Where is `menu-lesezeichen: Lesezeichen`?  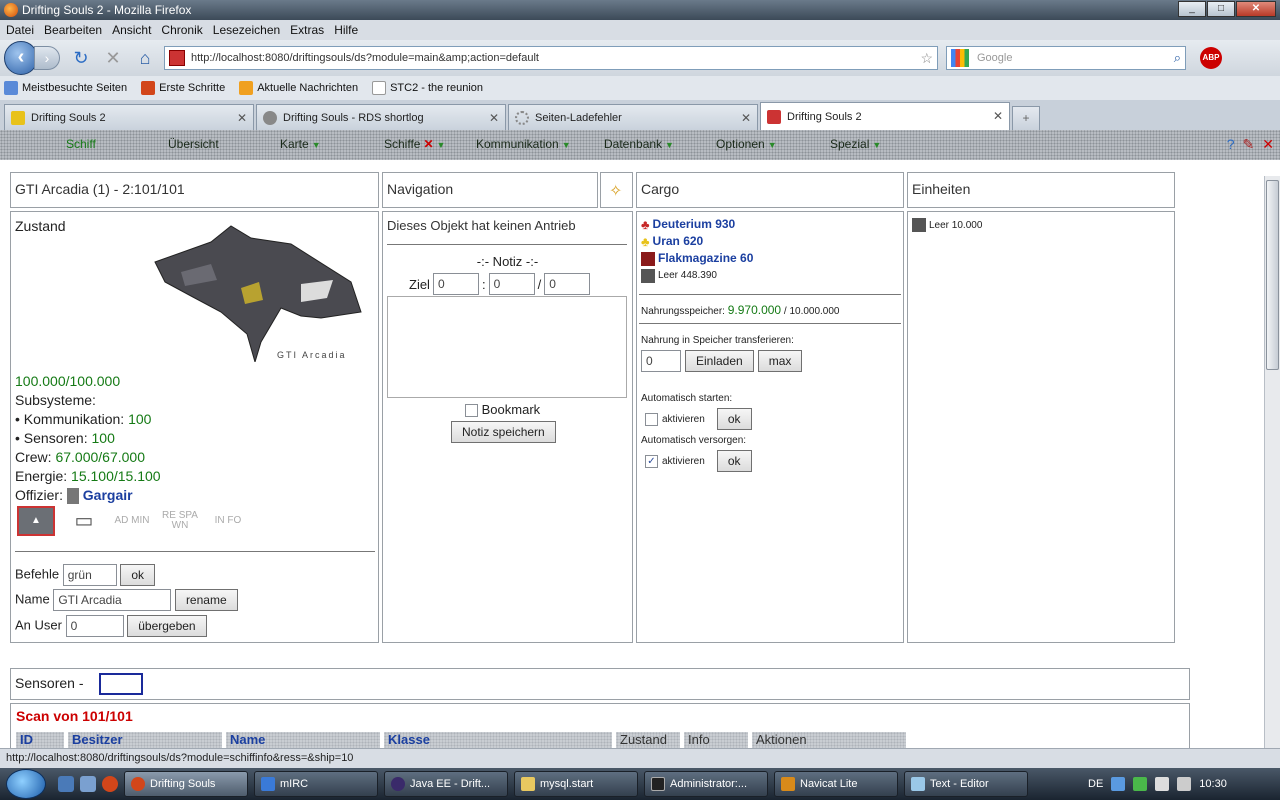 menu-lesezeichen: Lesezeichen is located at coordinates (246, 30).